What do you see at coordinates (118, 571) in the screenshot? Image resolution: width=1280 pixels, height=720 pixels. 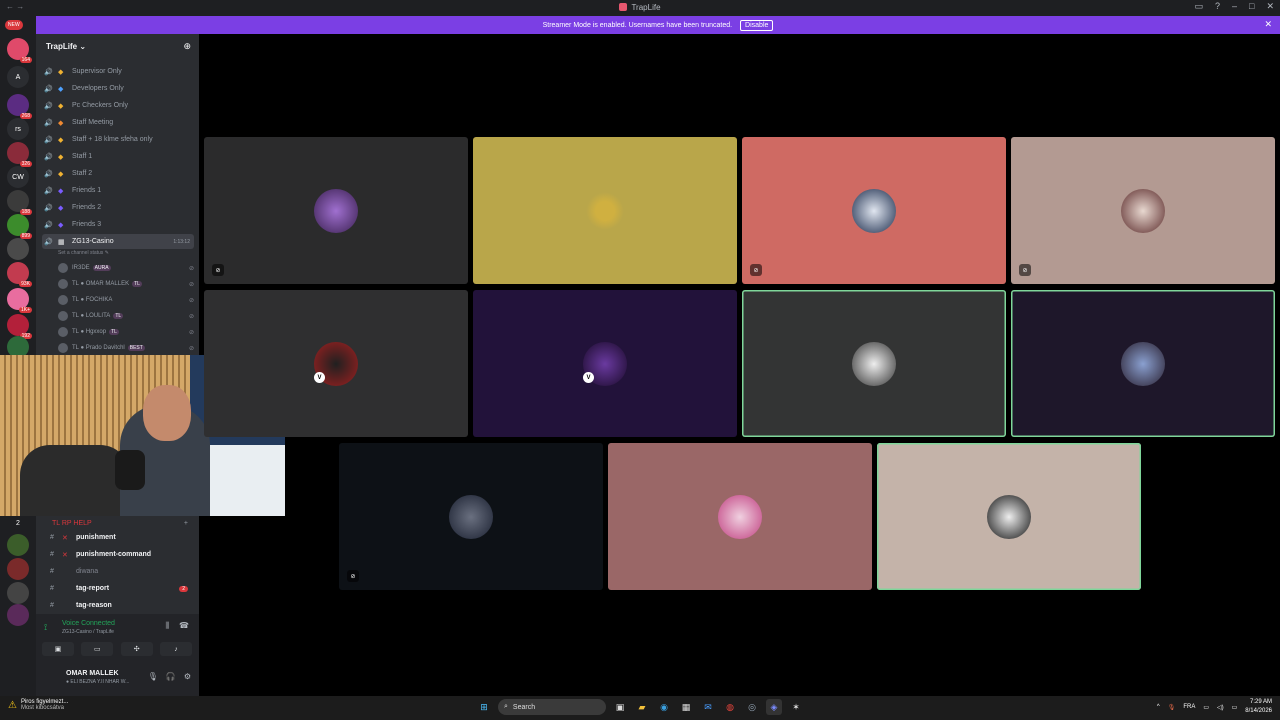 I see `text-channel: # diwana` at bounding box center [118, 571].